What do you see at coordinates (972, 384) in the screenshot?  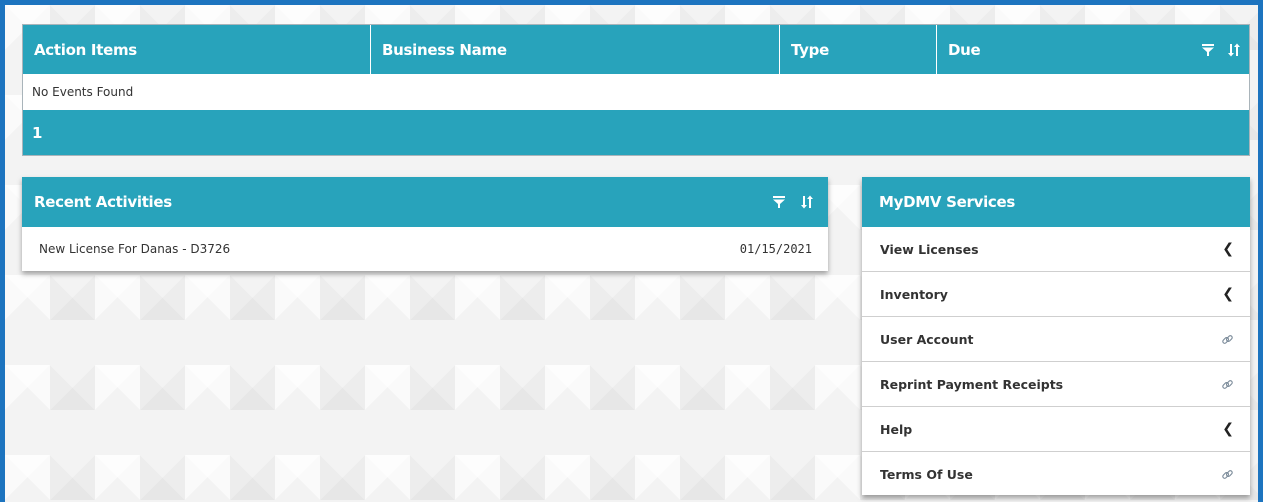 I see `service-item-label: Reprint Payment Receipts` at bounding box center [972, 384].